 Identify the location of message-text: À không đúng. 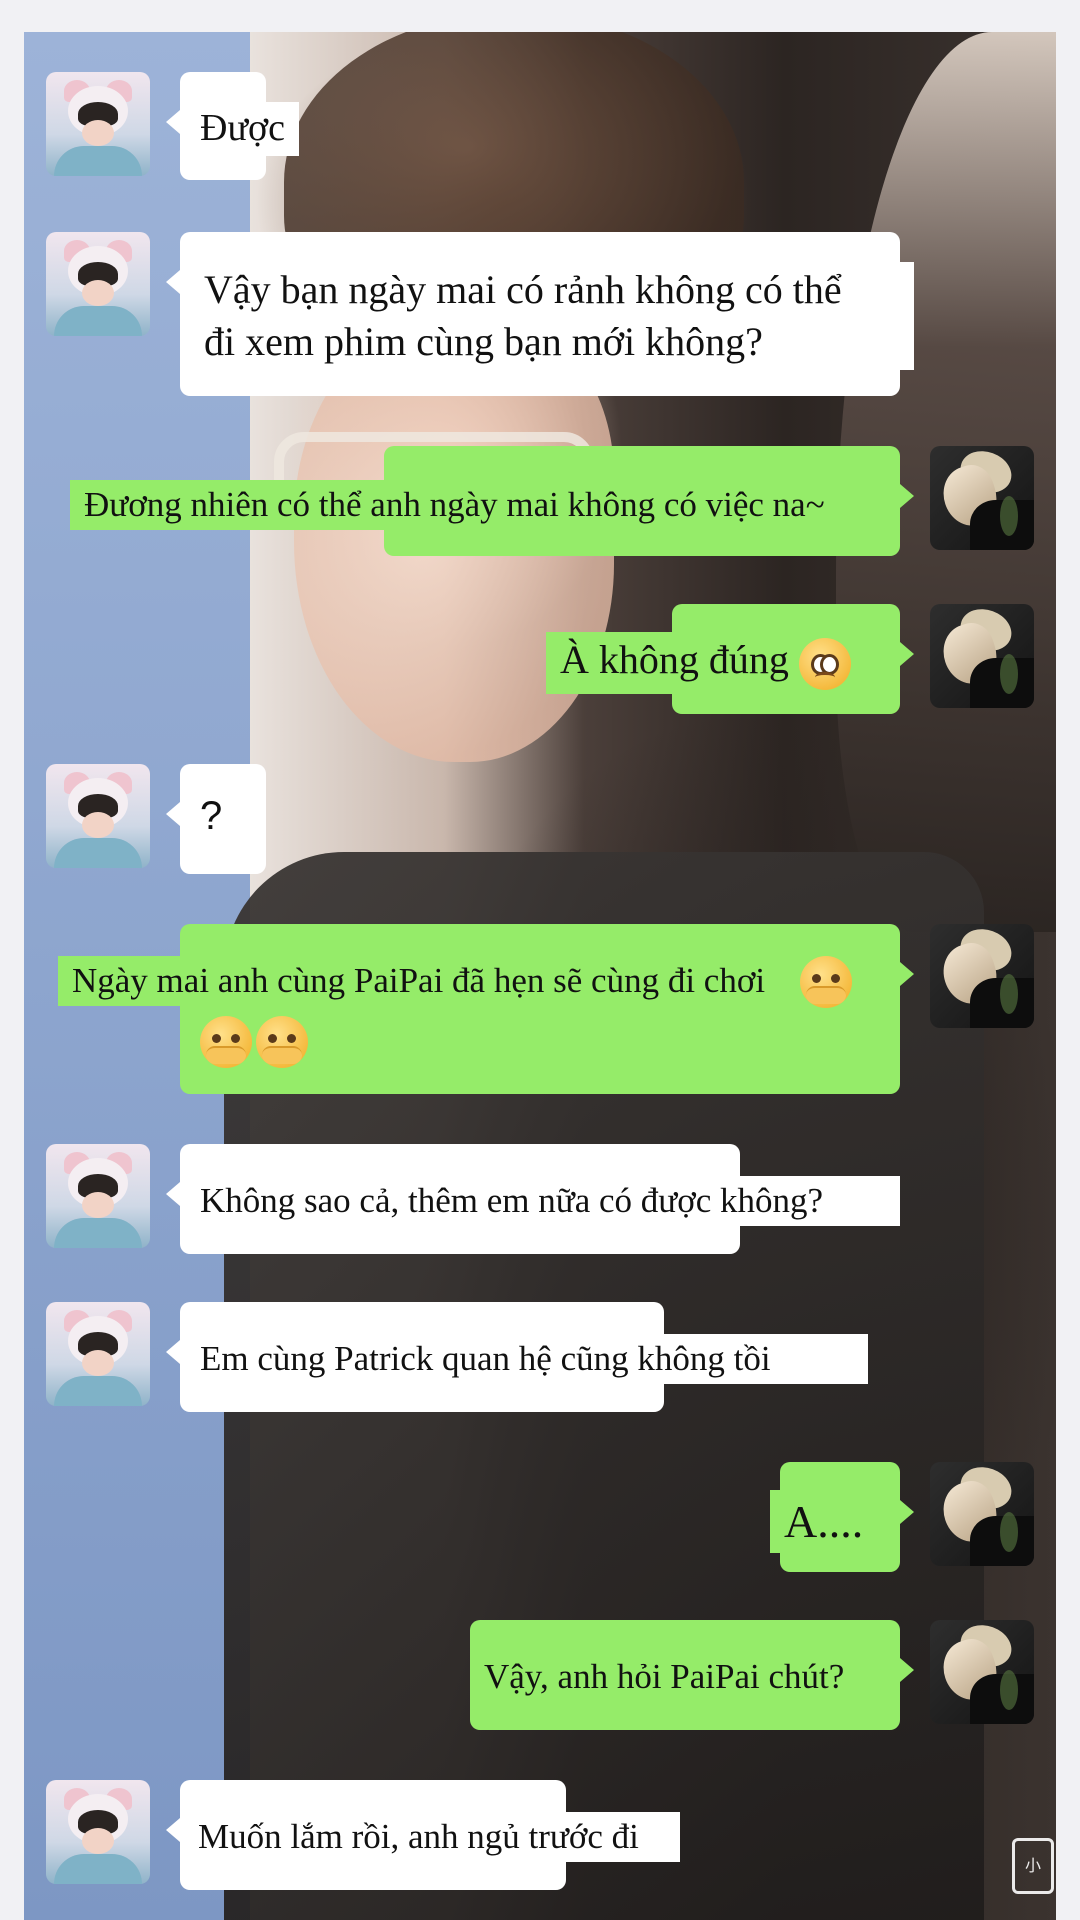
(674, 659).